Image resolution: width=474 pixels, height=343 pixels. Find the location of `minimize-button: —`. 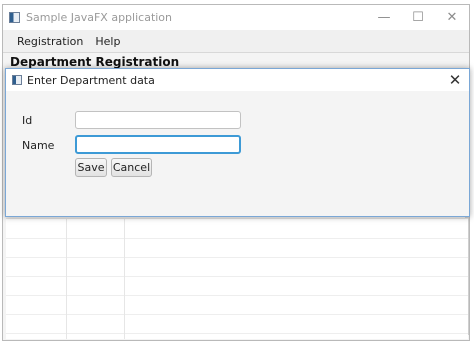

minimize-button: — is located at coordinates (384, 17).